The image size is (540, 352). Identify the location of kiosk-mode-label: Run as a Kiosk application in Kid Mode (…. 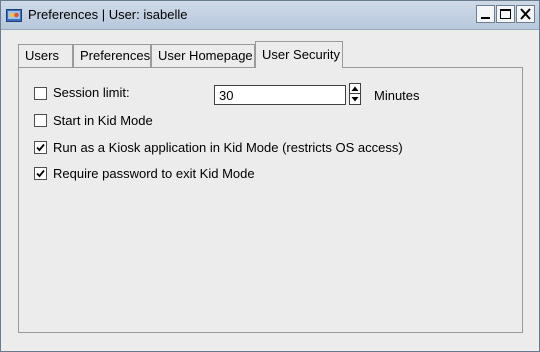
(228, 147).